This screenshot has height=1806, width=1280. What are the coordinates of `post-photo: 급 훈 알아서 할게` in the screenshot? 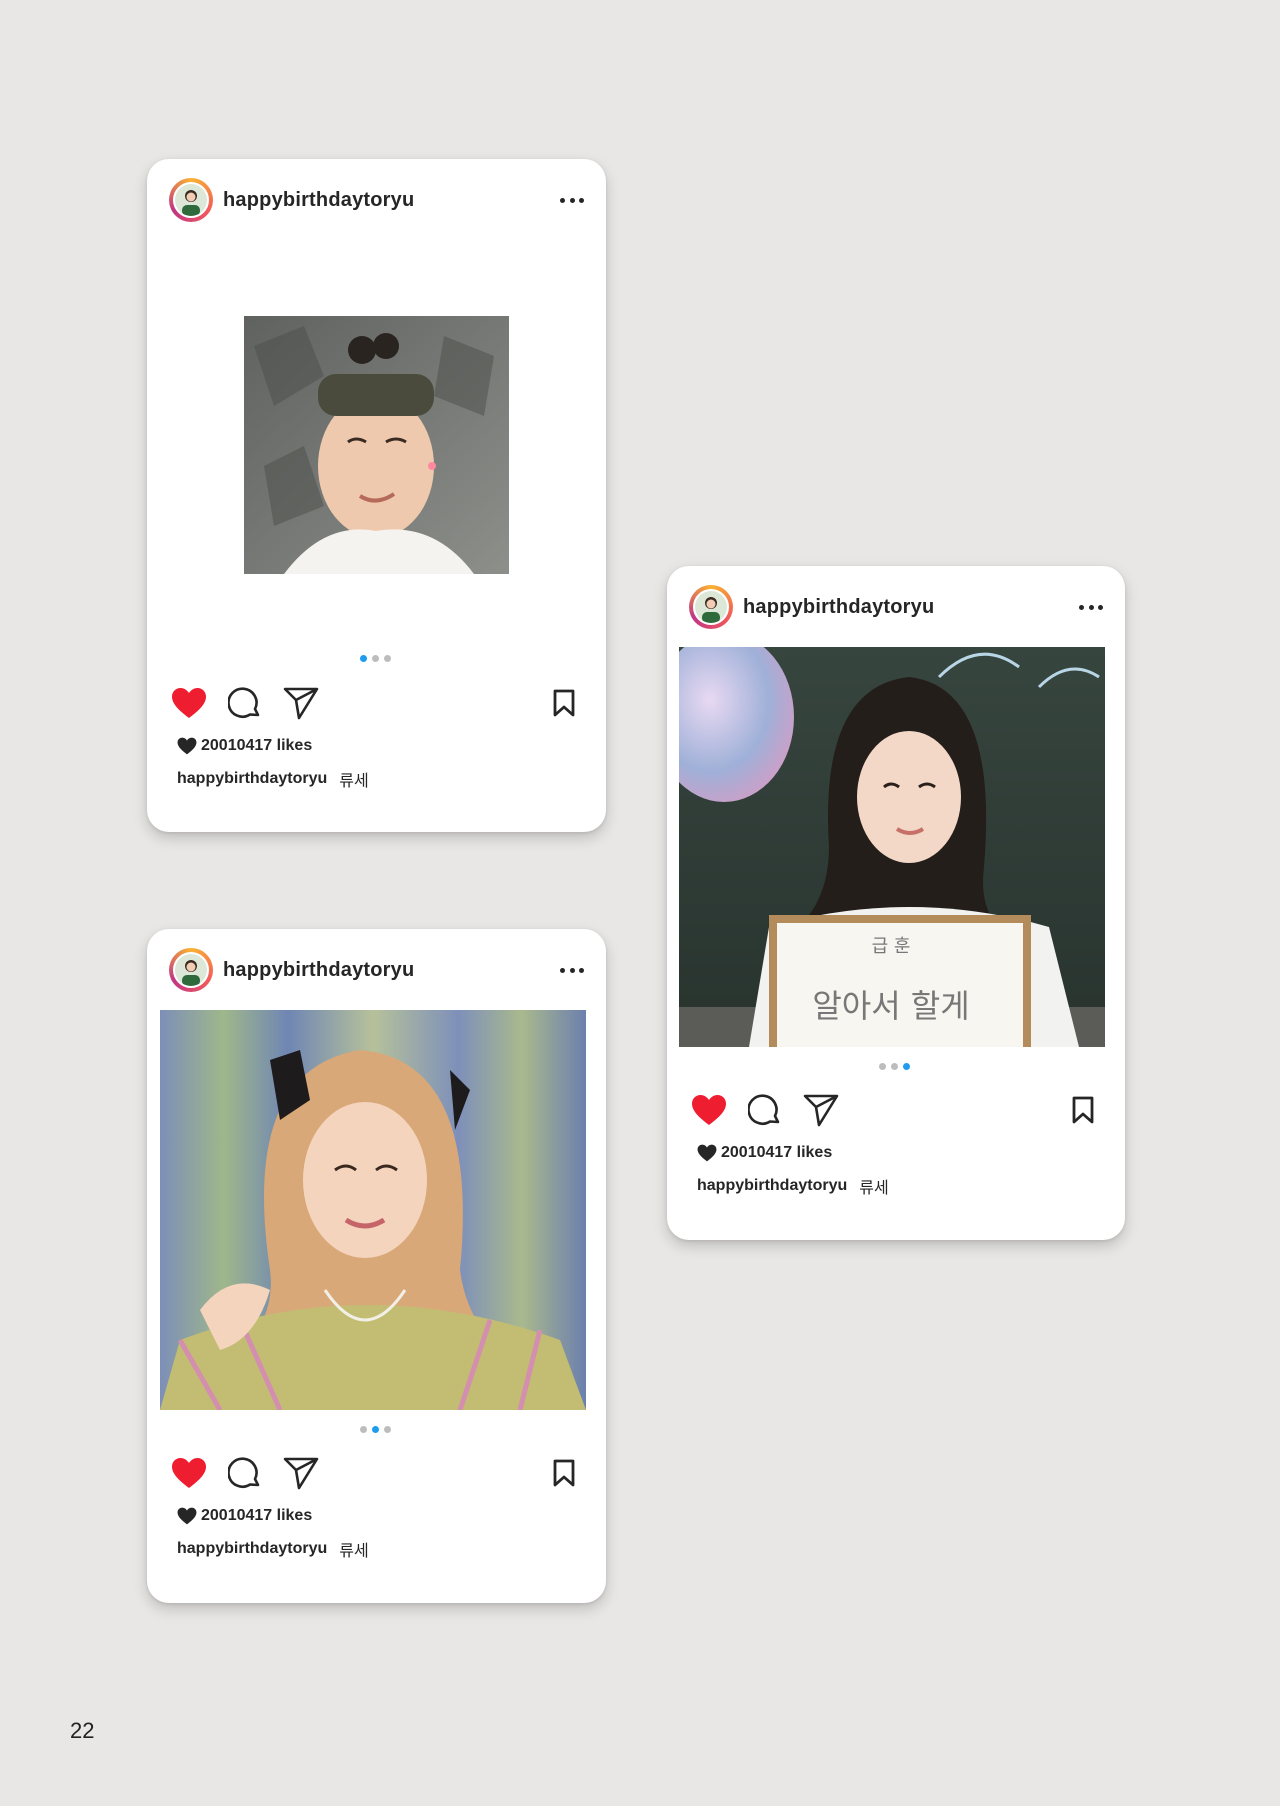 It's located at (892, 847).